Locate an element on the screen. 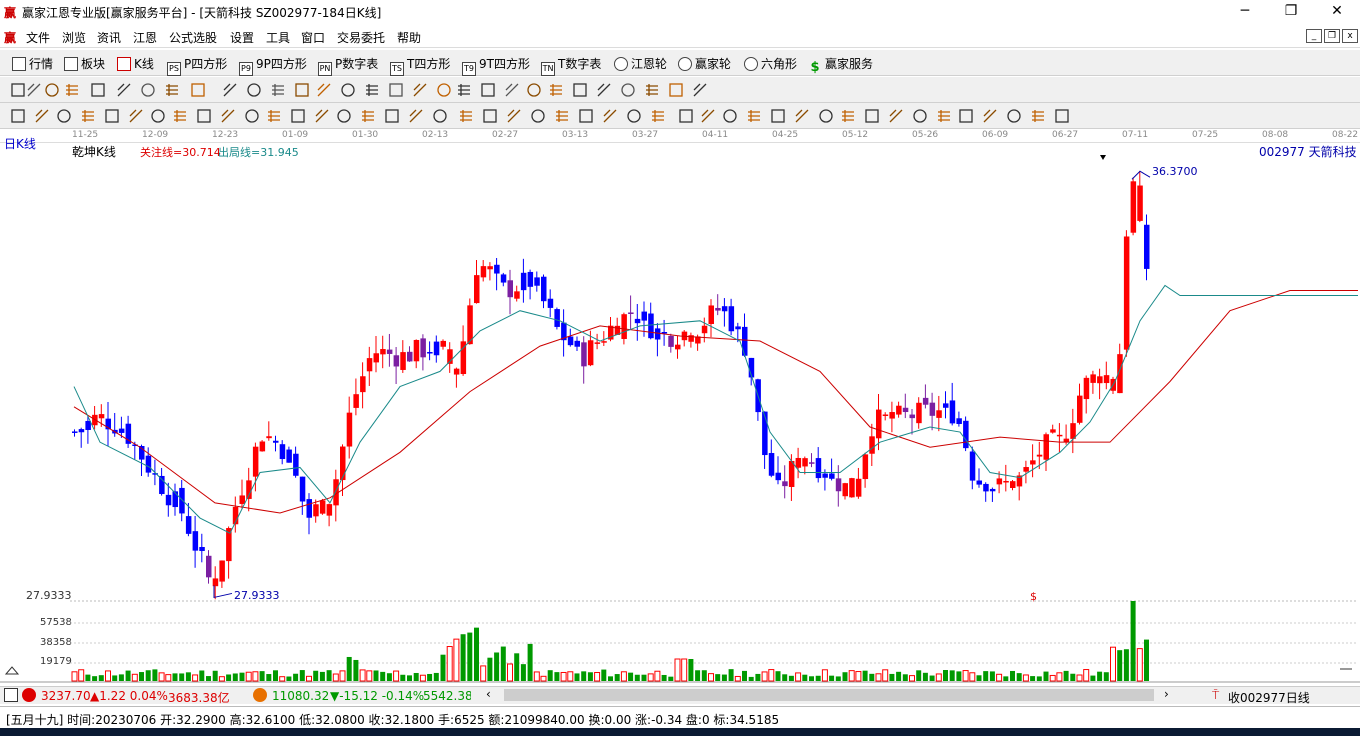  tb3-tool-34-icon is located at coordinates (802, 116).